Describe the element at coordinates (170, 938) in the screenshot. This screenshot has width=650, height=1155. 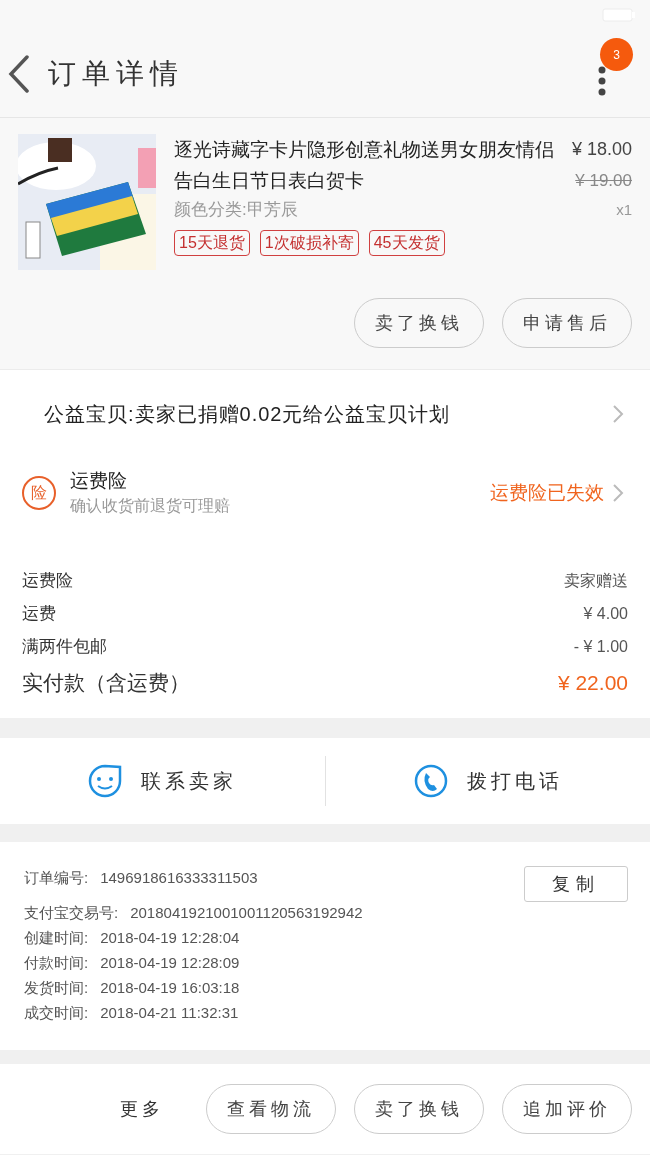
I see `info-value: 2018-04-19 12:28:04` at that location.